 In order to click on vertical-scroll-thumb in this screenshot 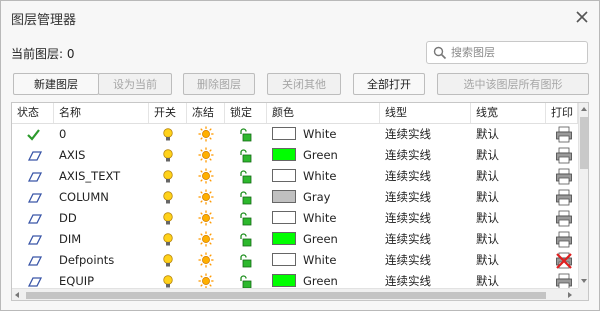, I will do `click(584, 143)`.